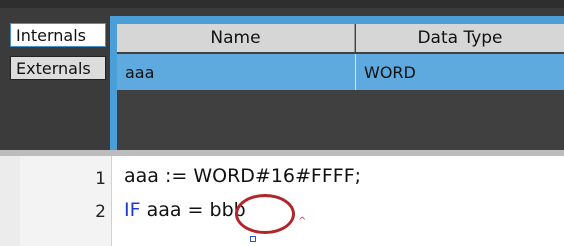 Image resolution: width=564 pixels, height=246 pixels. What do you see at coordinates (66, 201) in the screenshot?
I see `line-number-gutter: 1 2` at bounding box center [66, 201].